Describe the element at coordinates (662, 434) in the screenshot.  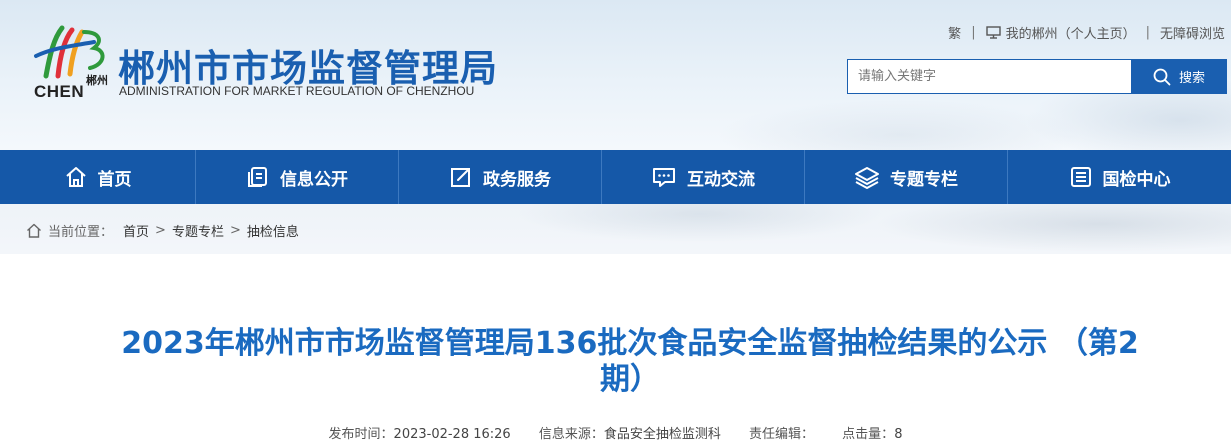
I see `info-source-value: 食品安全抽检监测科` at that location.